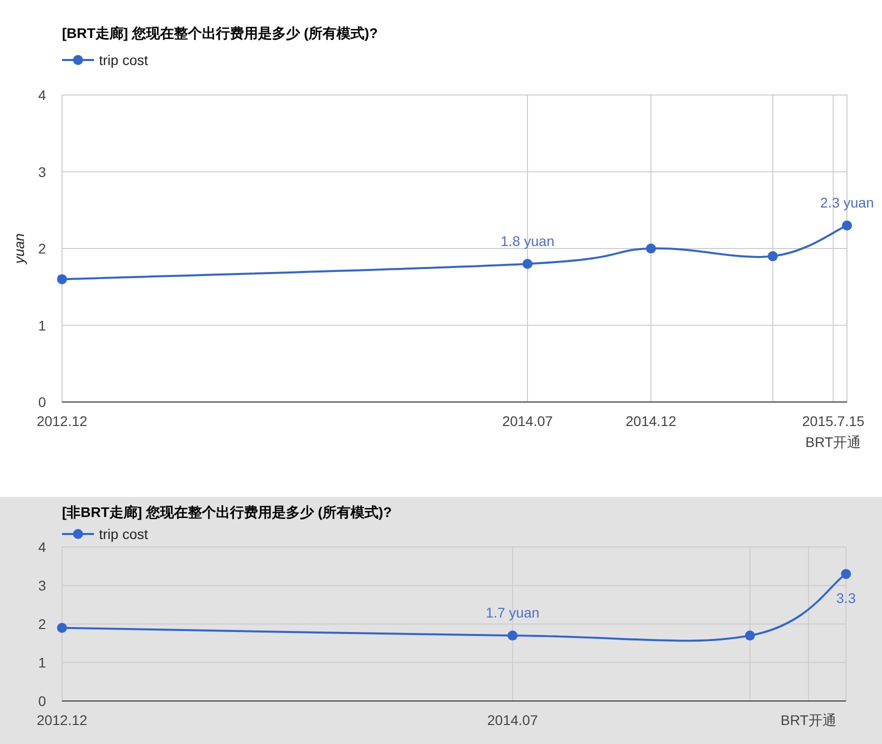  Describe the element at coordinates (847, 202) in the screenshot. I see `data-label: 2.3 yuan` at that location.